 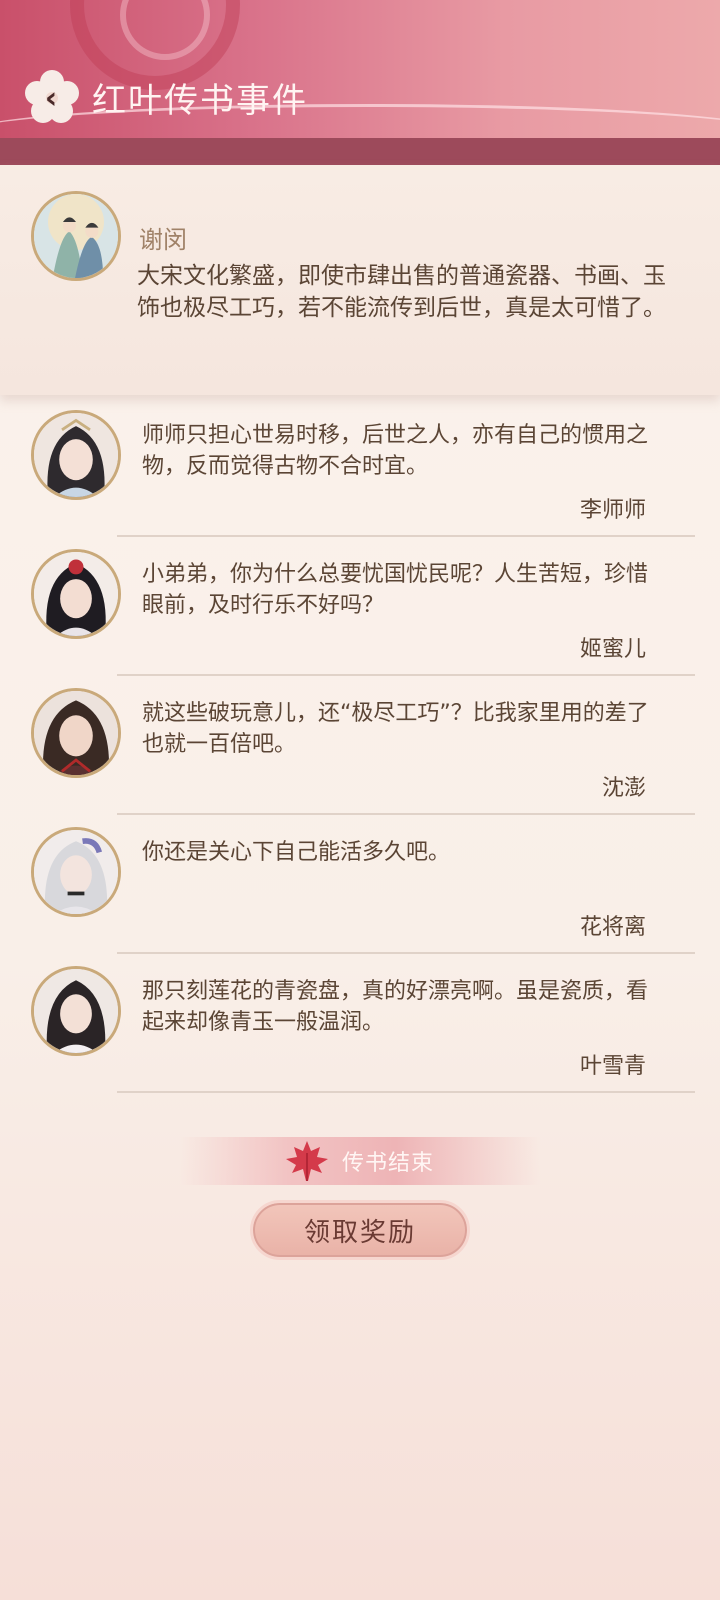 What do you see at coordinates (360, 82) in the screenshot?
I see `header-bar: ‹ 红叶传书事件` at bounding box center [360, 82].